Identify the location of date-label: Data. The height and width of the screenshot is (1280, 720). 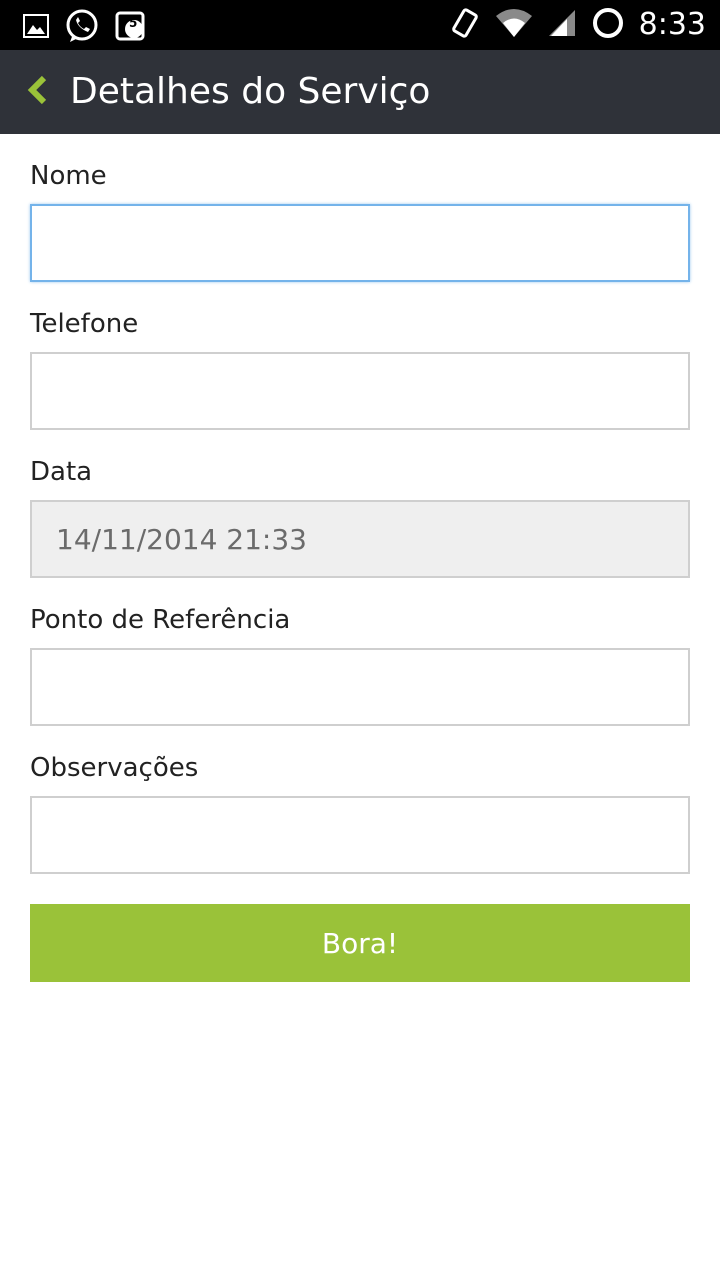
(61, 472).